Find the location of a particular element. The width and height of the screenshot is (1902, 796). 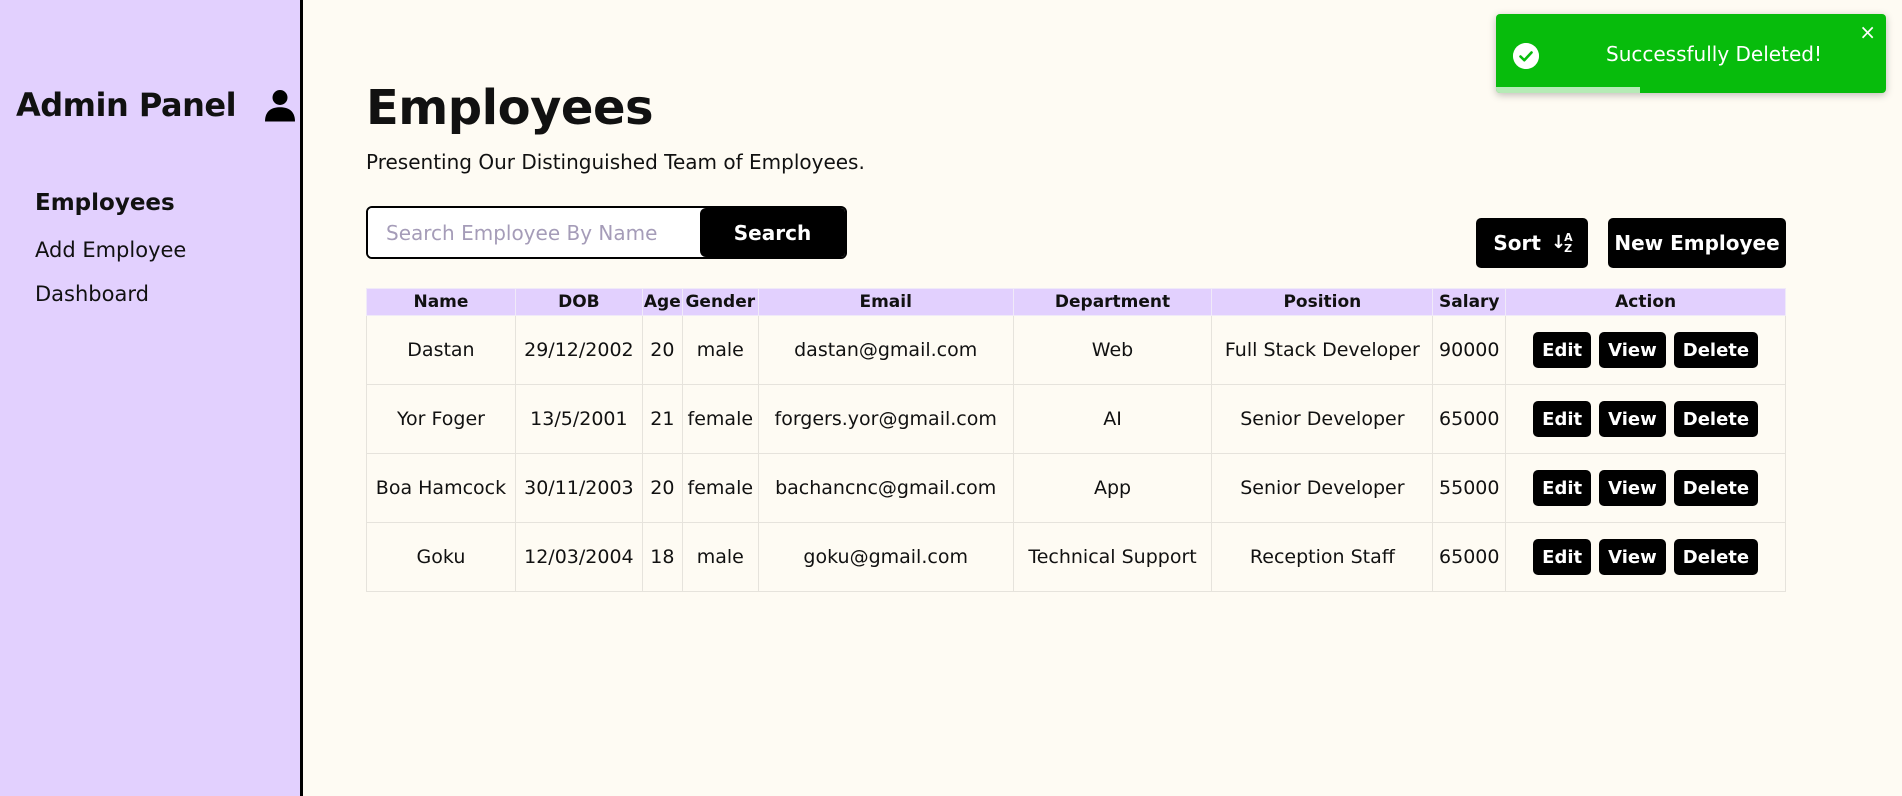

success-toast: Successfully Deleted! × is located at coordinates (1691, 53).